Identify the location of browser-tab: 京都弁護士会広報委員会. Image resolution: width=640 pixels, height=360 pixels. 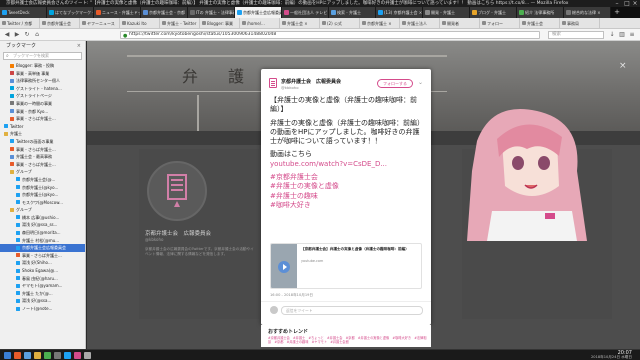
(258, 12).